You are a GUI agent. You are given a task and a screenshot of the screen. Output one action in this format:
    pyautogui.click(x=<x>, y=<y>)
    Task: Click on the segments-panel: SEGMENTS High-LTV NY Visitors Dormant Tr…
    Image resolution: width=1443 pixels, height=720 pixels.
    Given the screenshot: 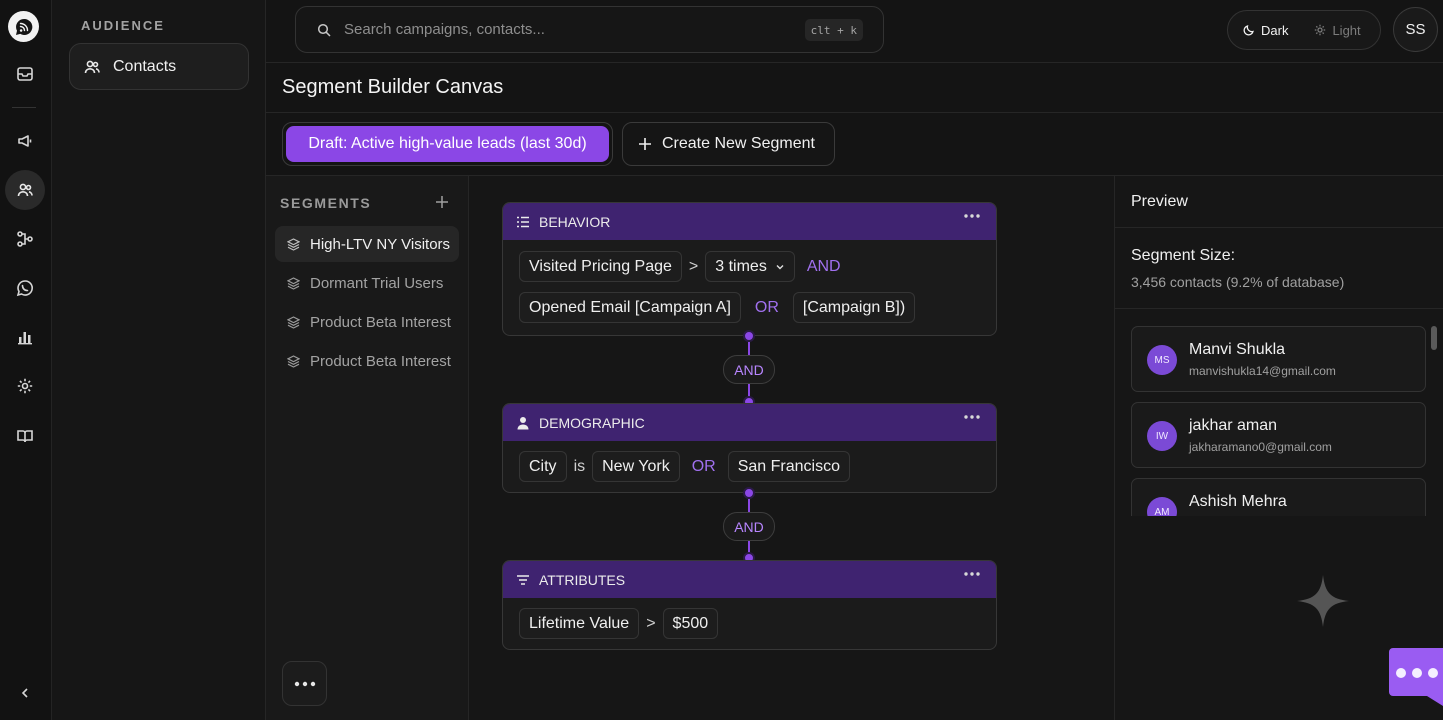 What is the action you would take?
    pyautogui.click(x=367, y=448)
    